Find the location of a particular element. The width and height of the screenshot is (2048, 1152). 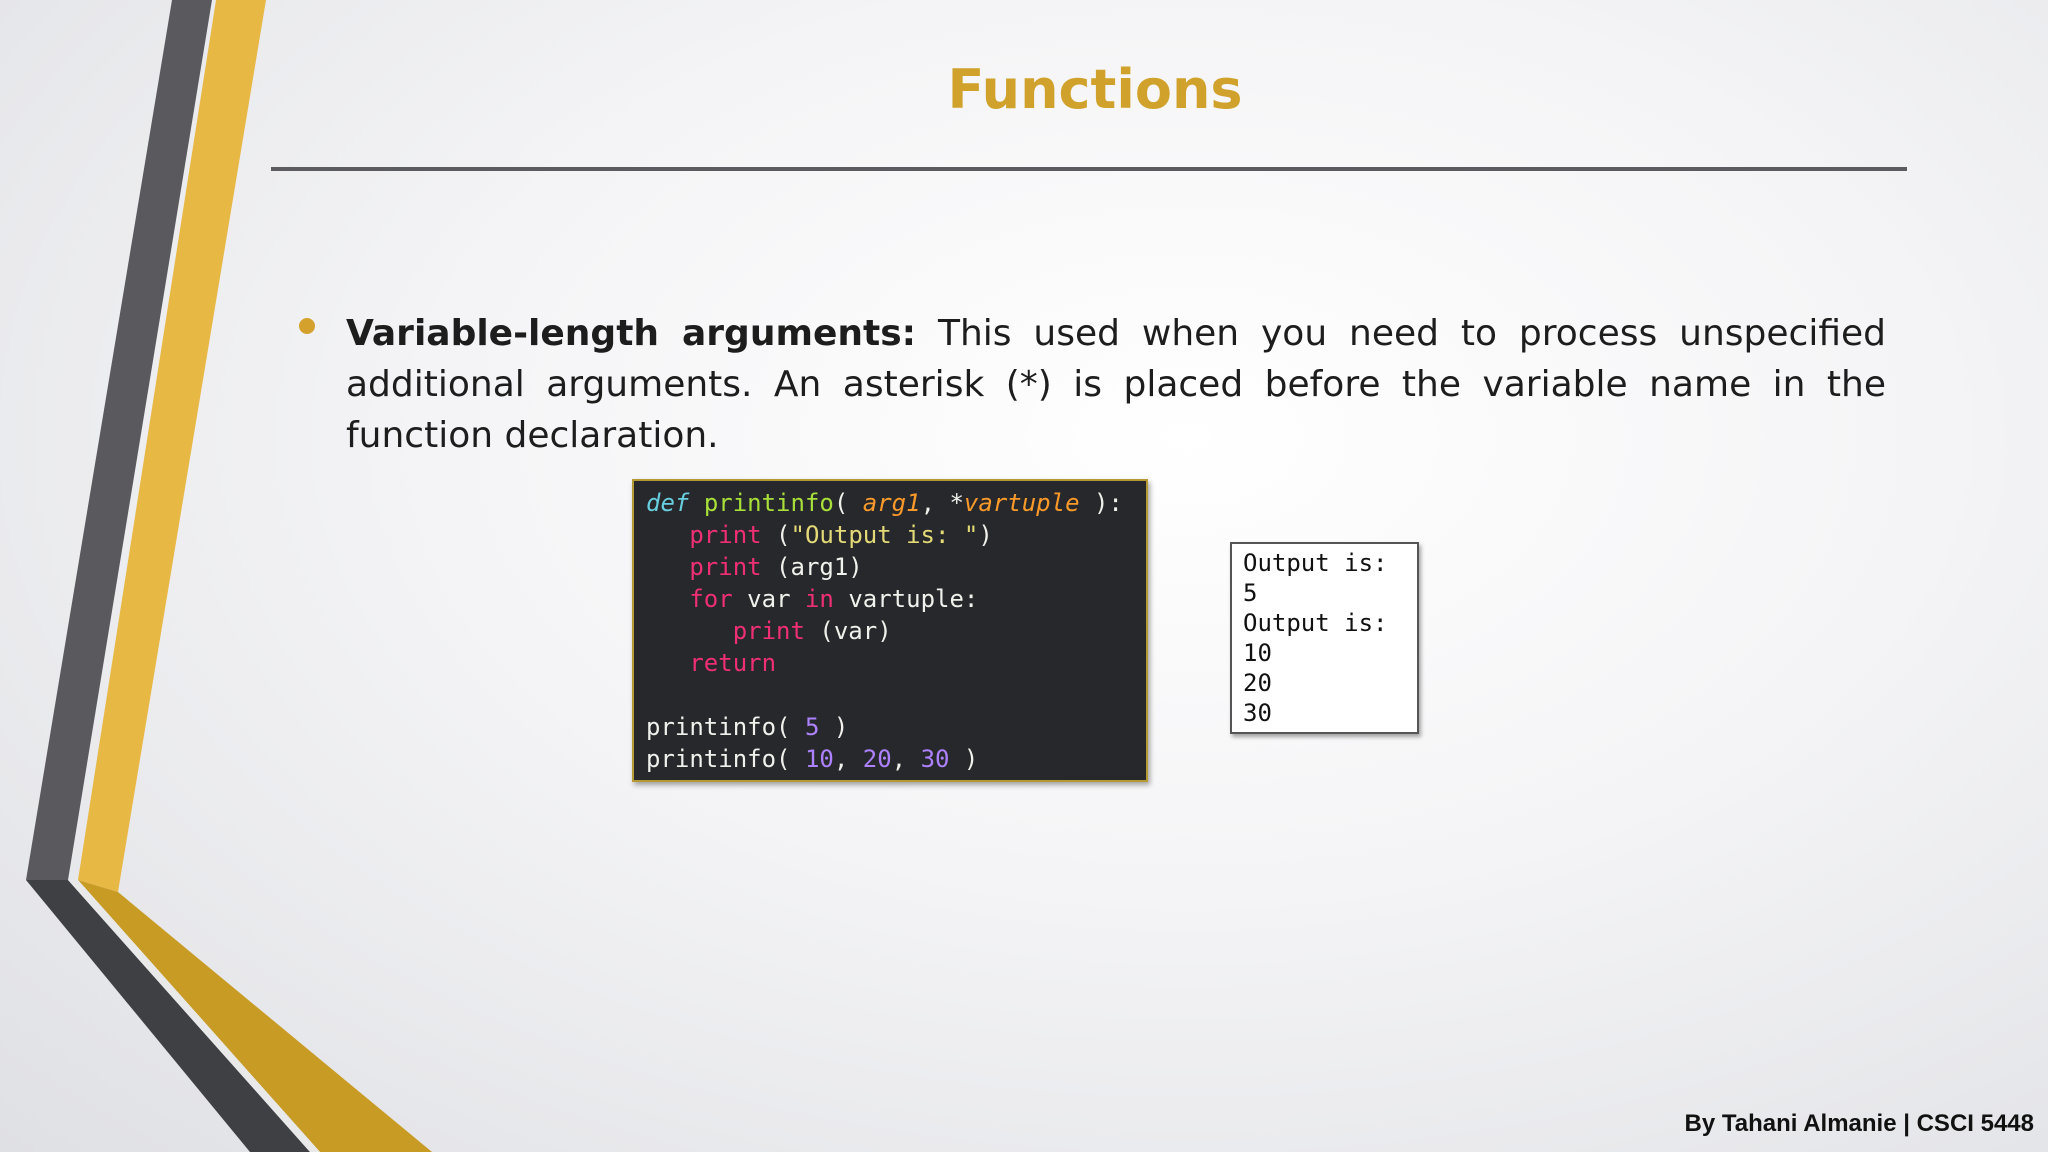

output-console: Output is: 5 Output is: 10 20 30 is located at coordinates (1324, 638).